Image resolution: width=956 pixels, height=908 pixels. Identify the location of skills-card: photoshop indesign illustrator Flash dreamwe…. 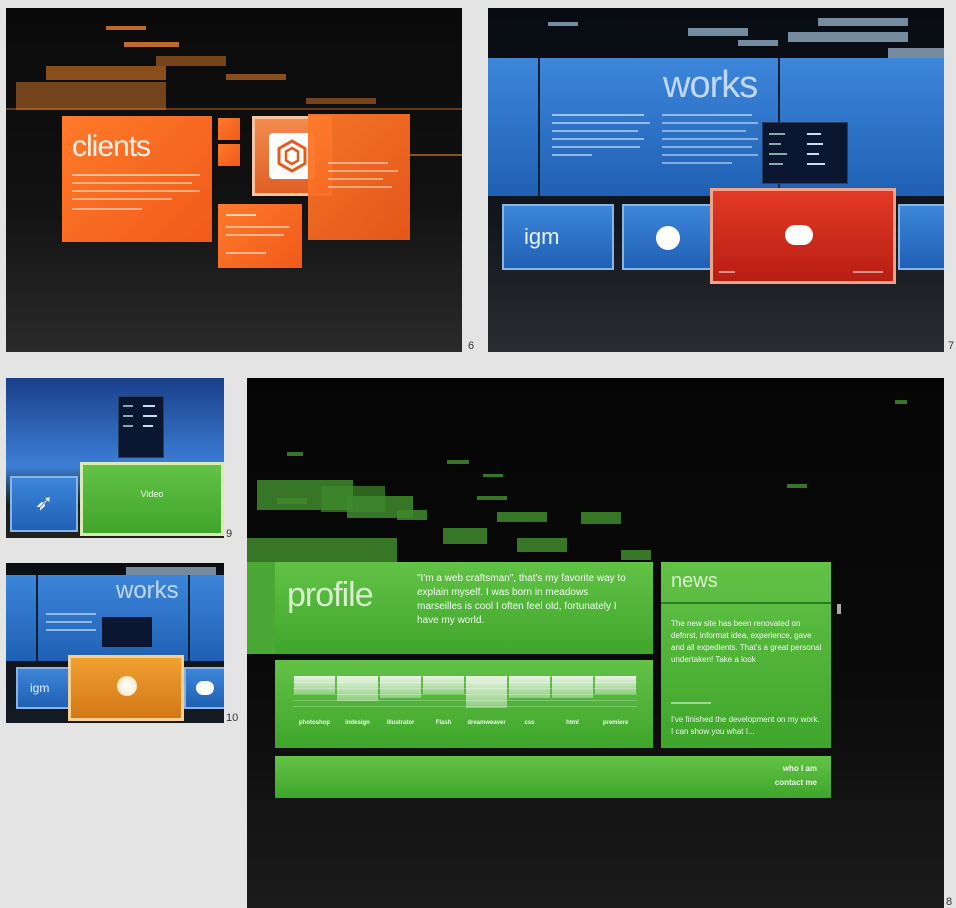
(464, 704).